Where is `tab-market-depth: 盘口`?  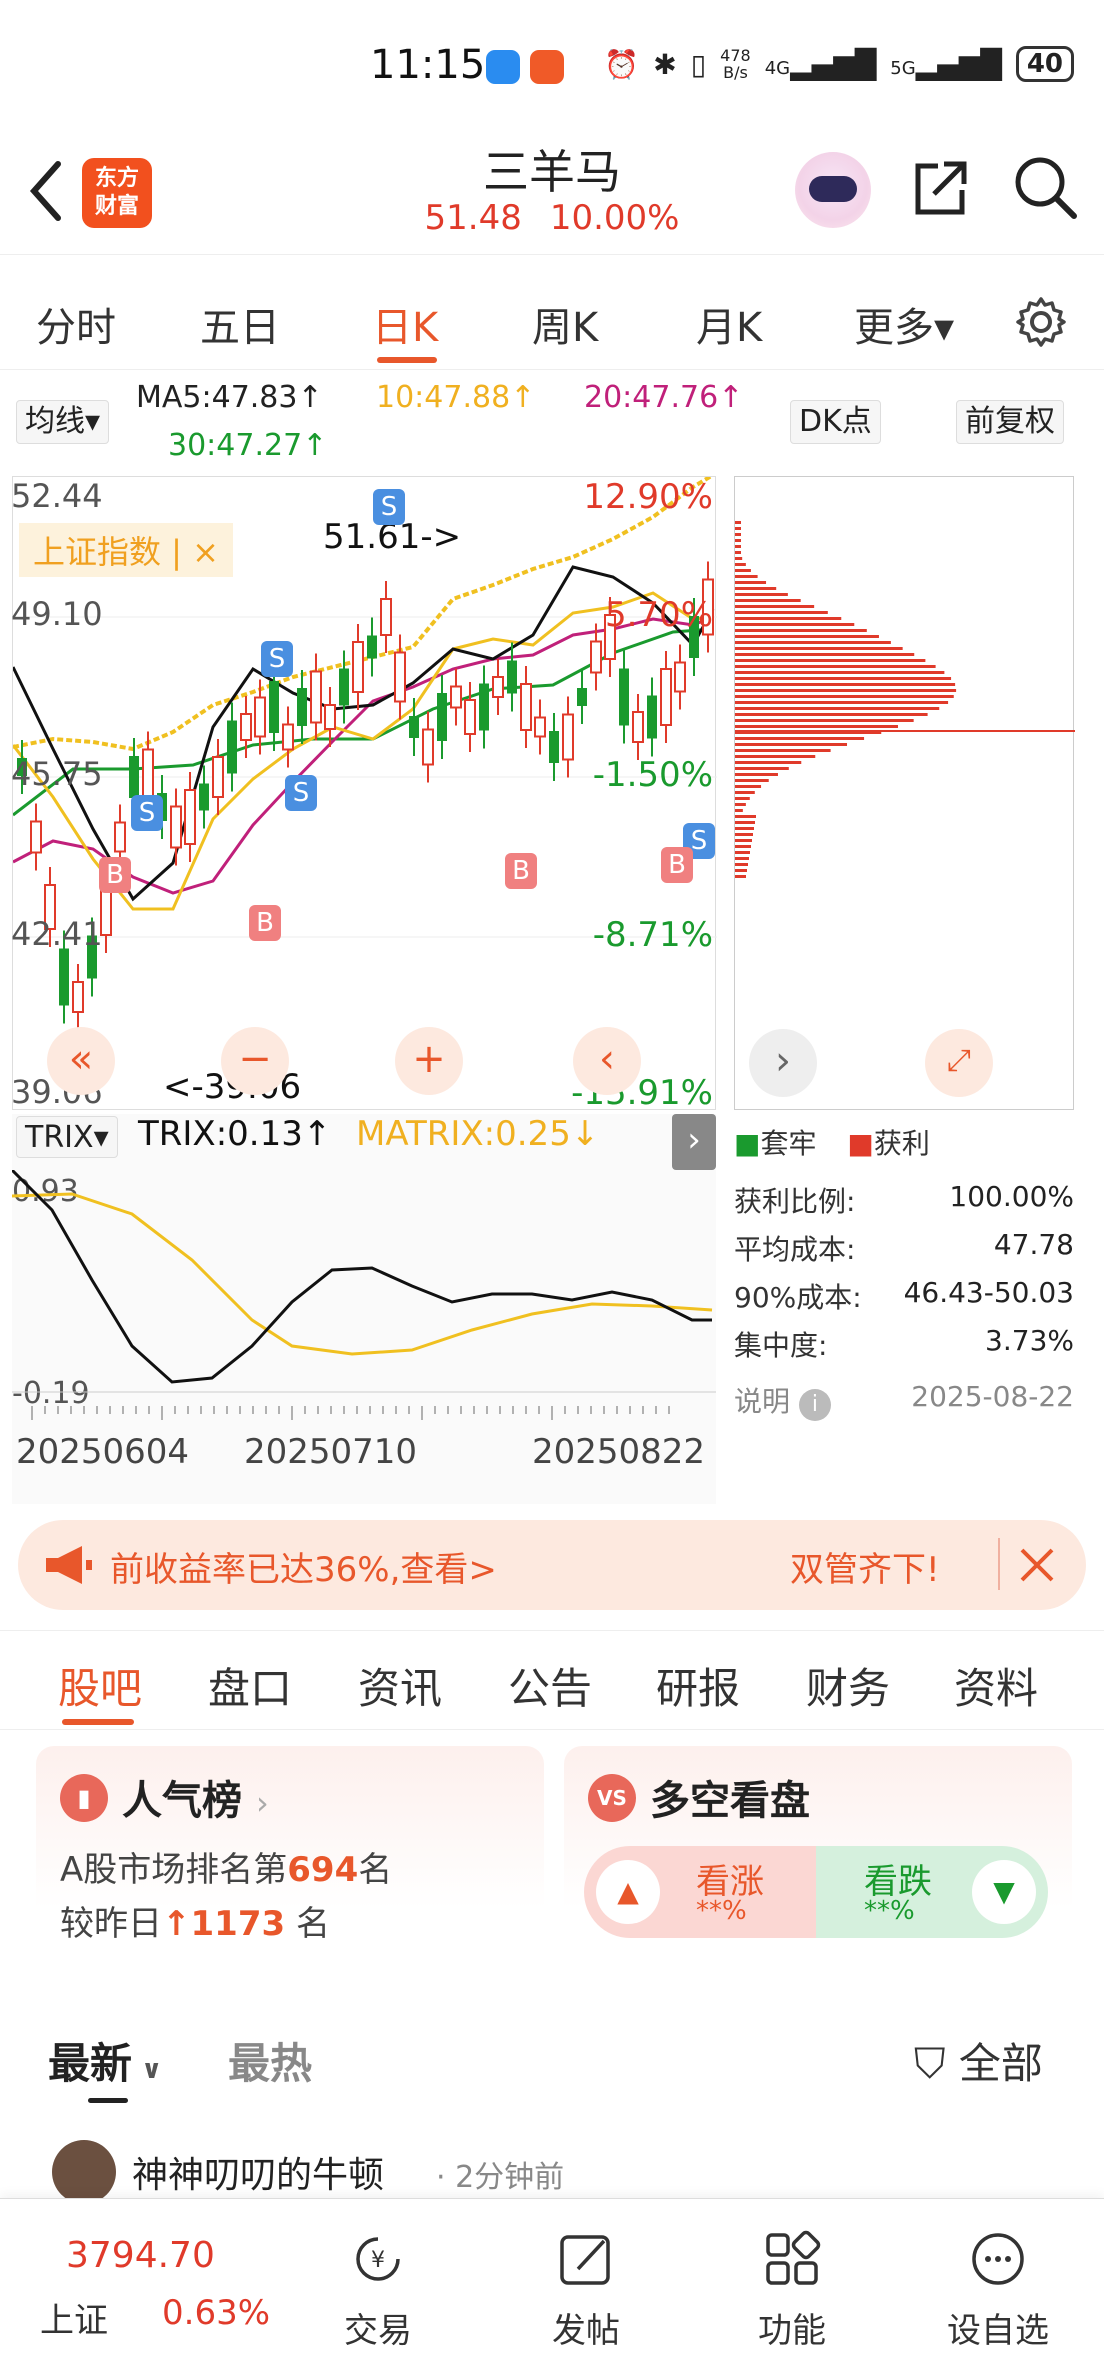
tab-market-depth: 盘口 is located at coordinates (250, 1685).